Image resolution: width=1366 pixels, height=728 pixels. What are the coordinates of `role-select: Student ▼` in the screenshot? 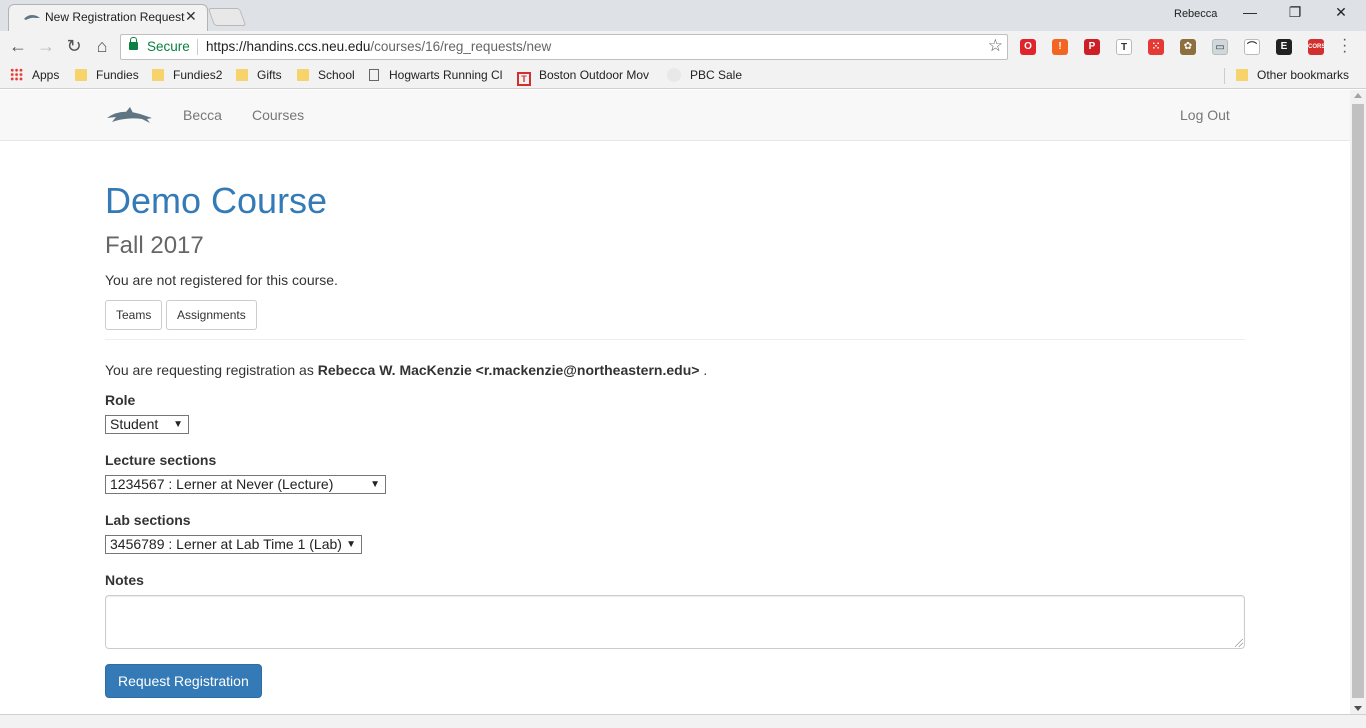 It's located at (147, 424).